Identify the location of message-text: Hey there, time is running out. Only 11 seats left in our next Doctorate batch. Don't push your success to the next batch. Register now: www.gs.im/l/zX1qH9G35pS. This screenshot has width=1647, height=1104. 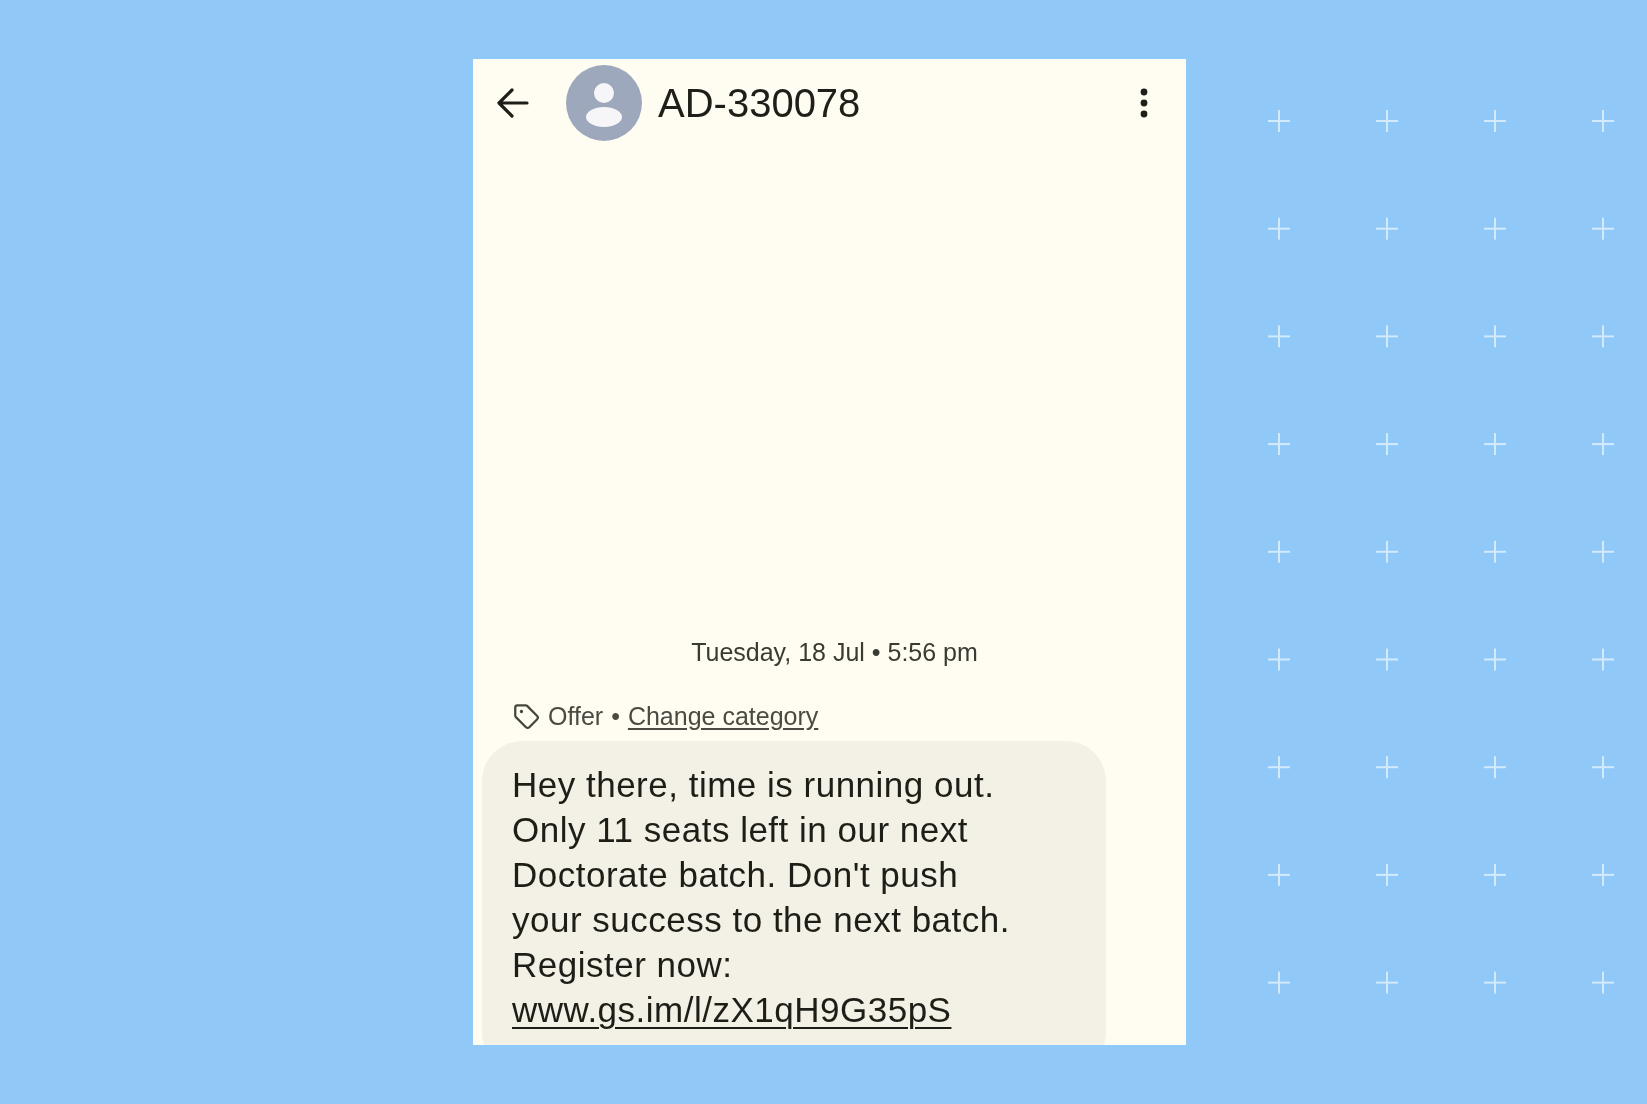
(761, 897).